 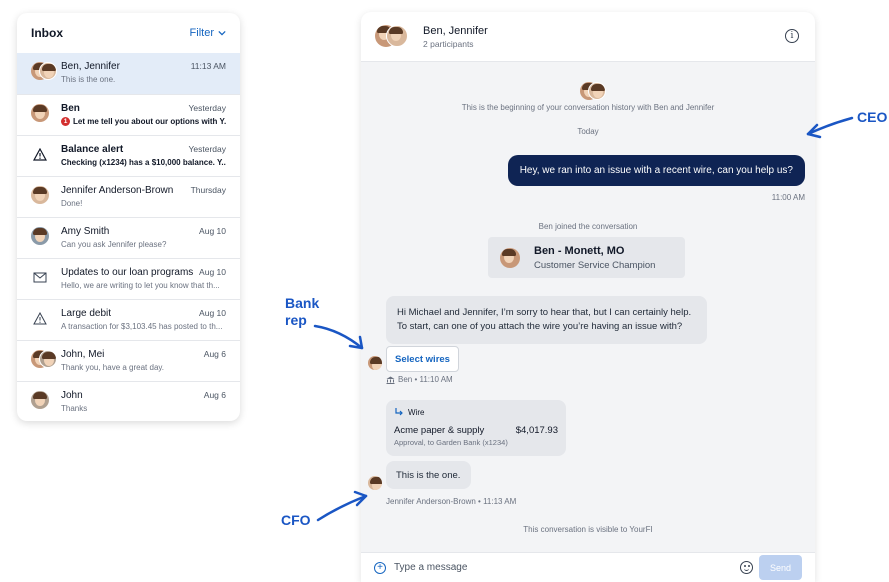 What do you see at coordinates (65, 121) in the screenshot?
I see `unread-badge: 1` at bounding box center [65, 121].